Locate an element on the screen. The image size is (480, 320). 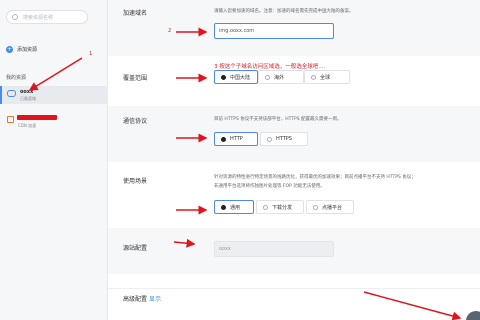
cdn-icon is located at coordinates (10, 119).